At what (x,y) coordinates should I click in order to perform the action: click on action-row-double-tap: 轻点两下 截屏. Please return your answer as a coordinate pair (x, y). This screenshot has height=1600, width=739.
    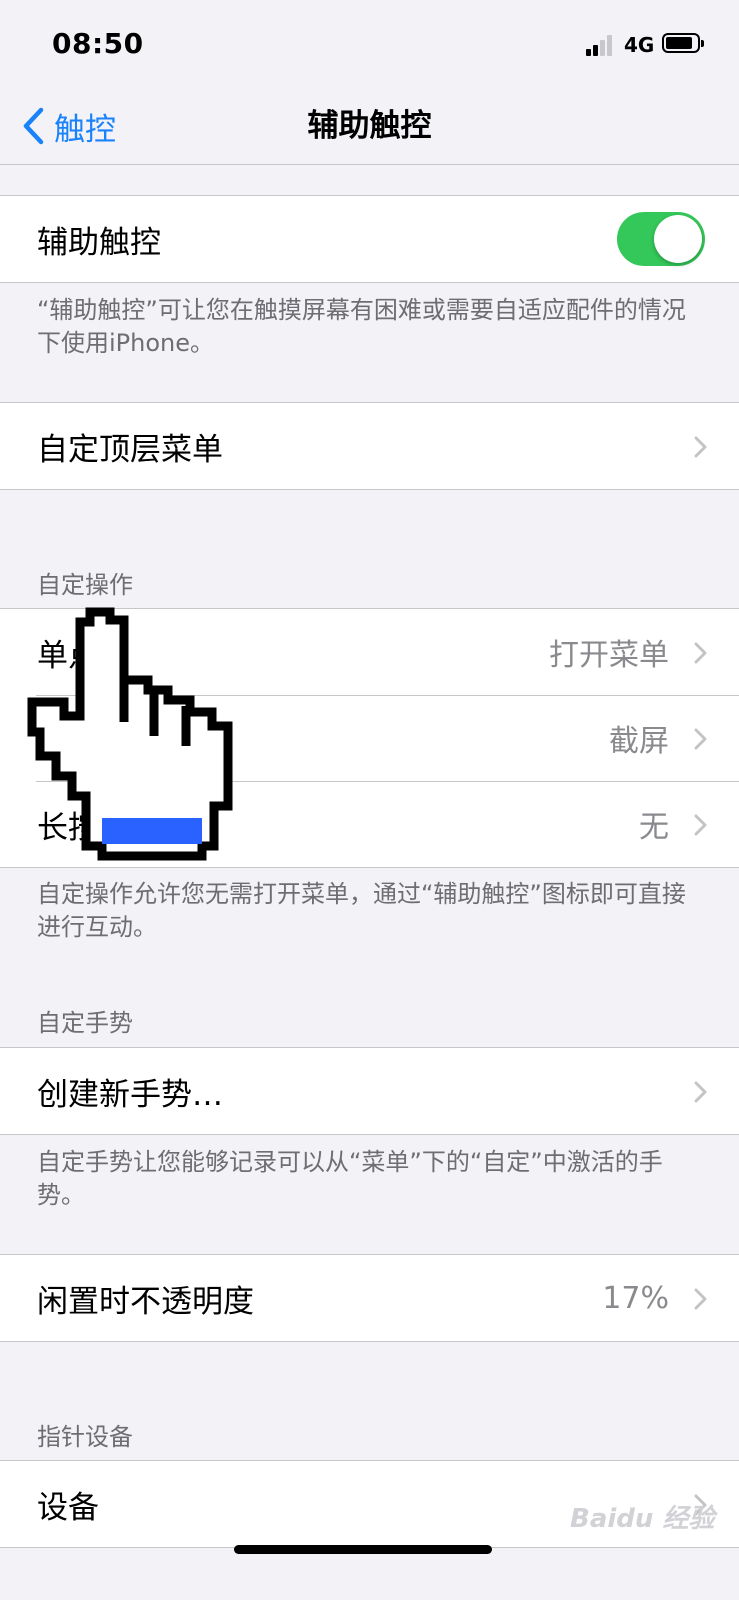
    Looking at the image, I should click on (369, 738).